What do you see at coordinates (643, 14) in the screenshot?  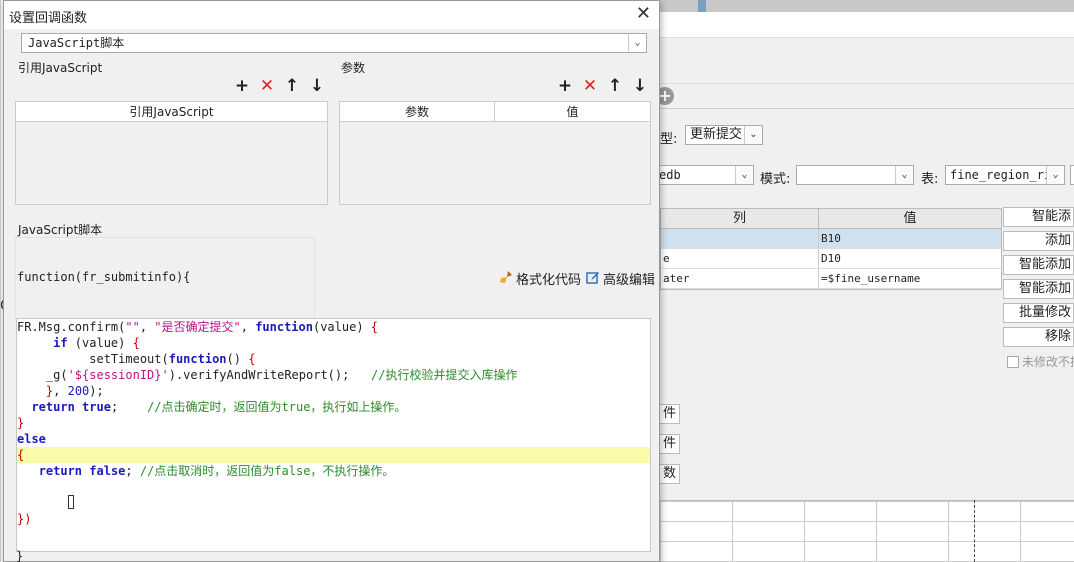 I see `close-icon: ✕` at bounding box center [643, 14].